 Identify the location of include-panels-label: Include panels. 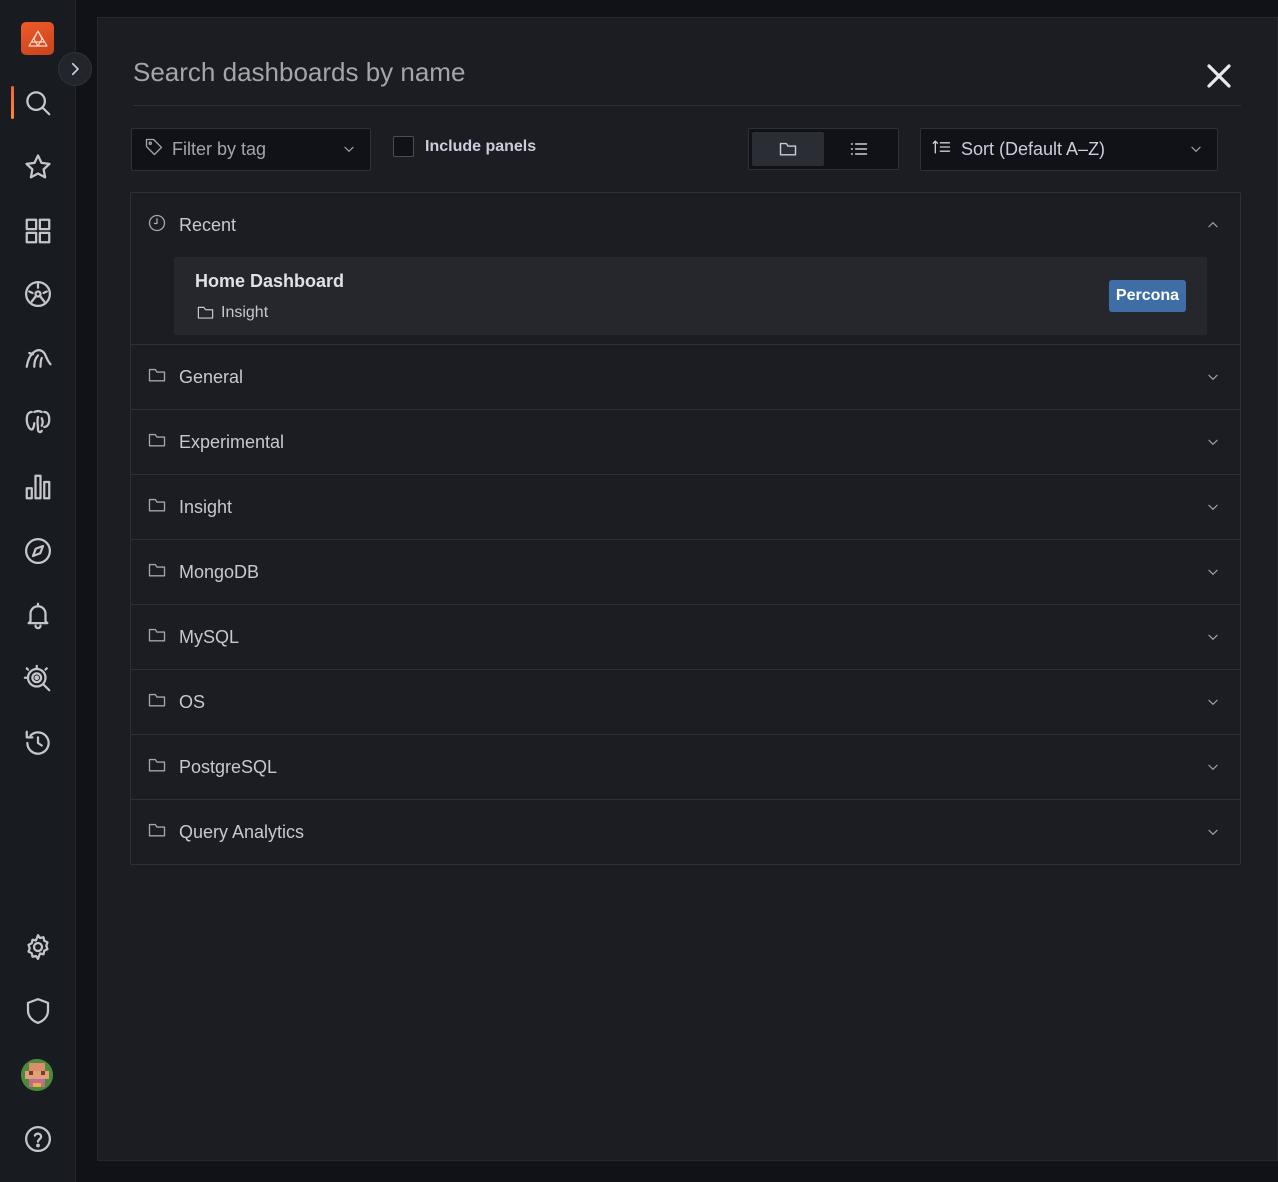
(481, 146).